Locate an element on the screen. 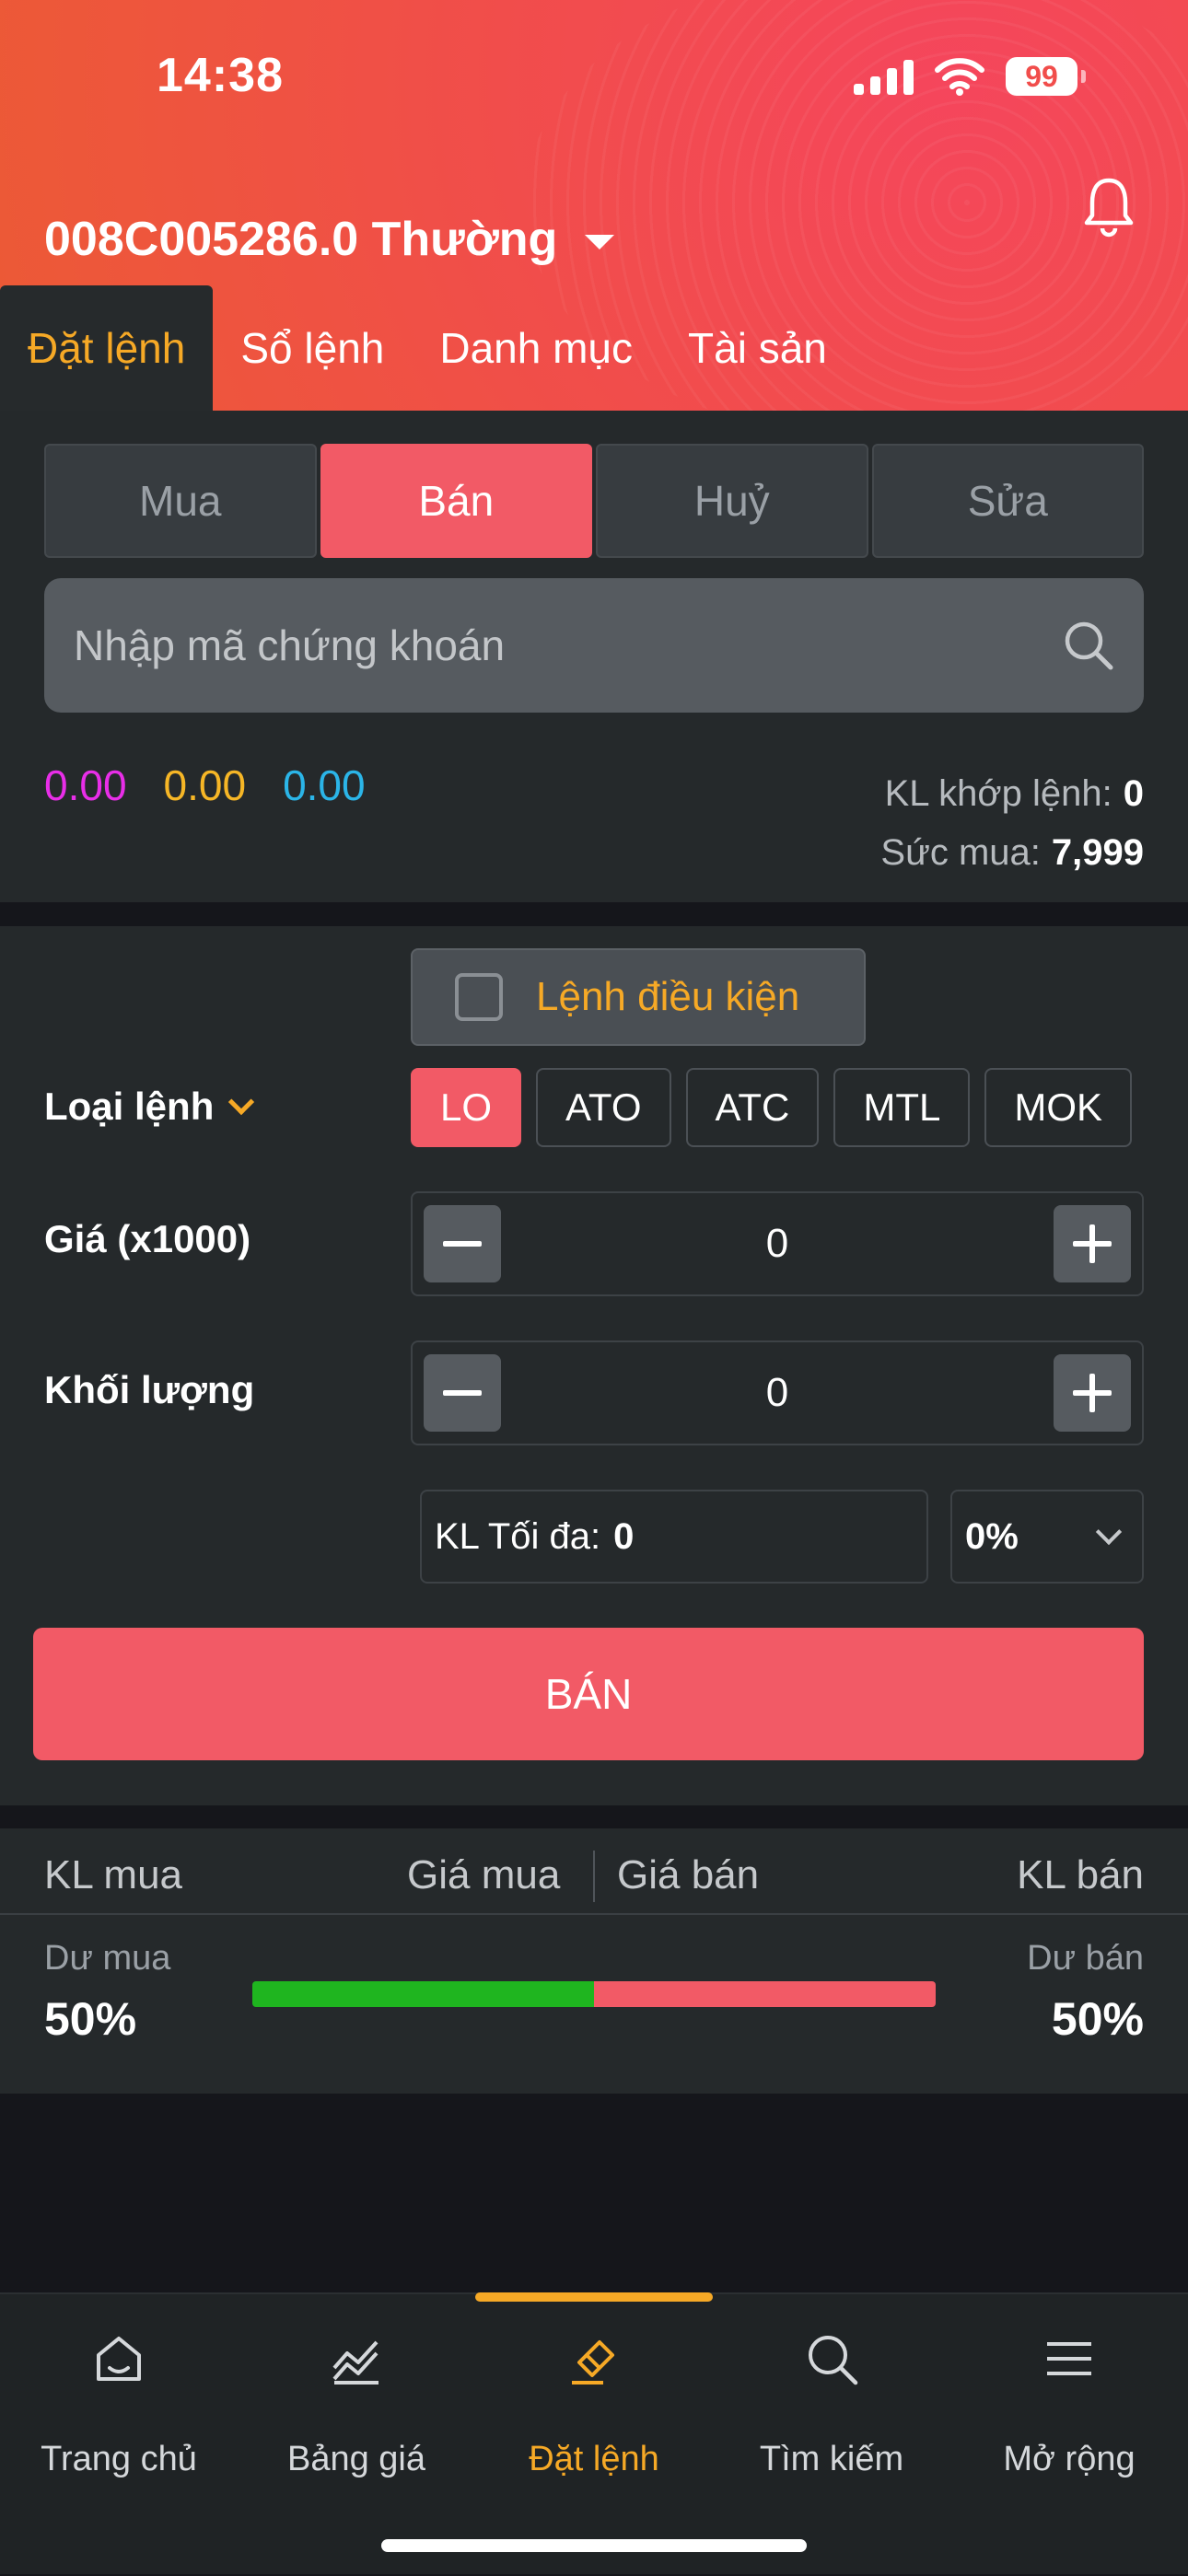  order-type-selector: Loại lệnh is located at coordinates (149, 1107).